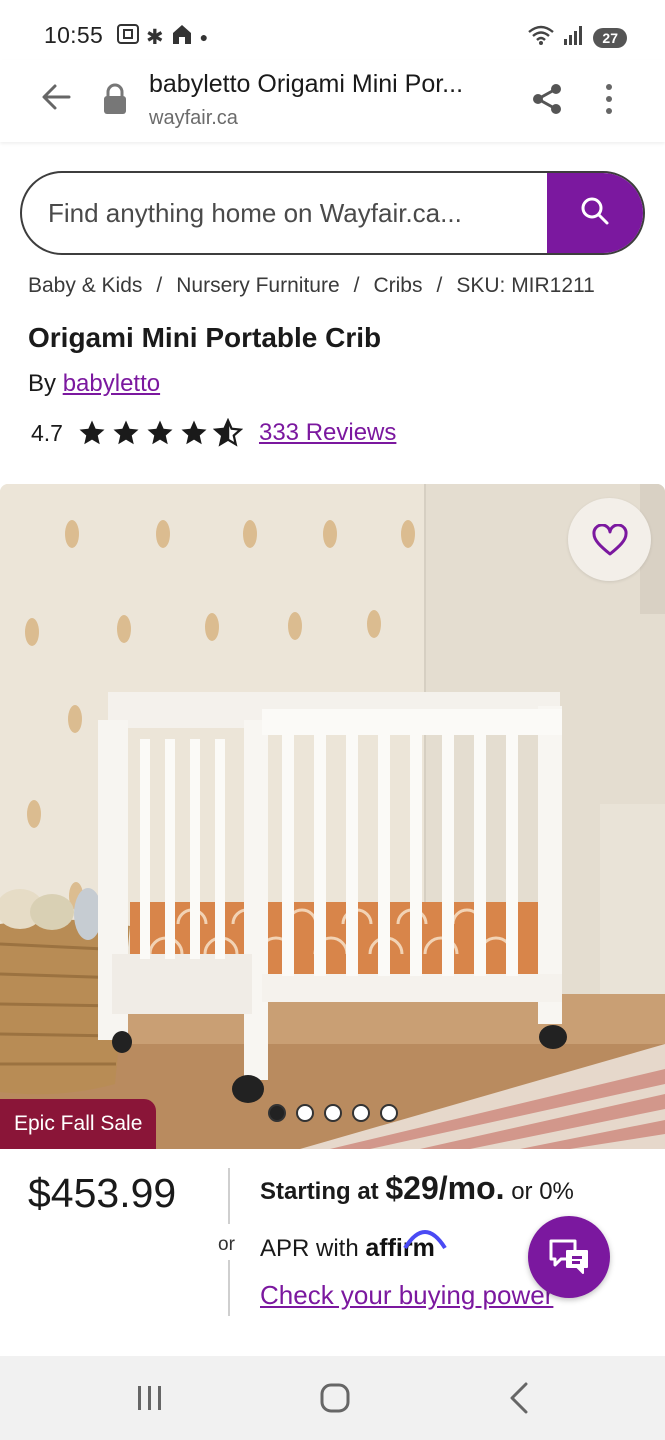  Describe the element at coordinates (111, 383) in the screenshot. I see `brand-link: babyletto` at that location.